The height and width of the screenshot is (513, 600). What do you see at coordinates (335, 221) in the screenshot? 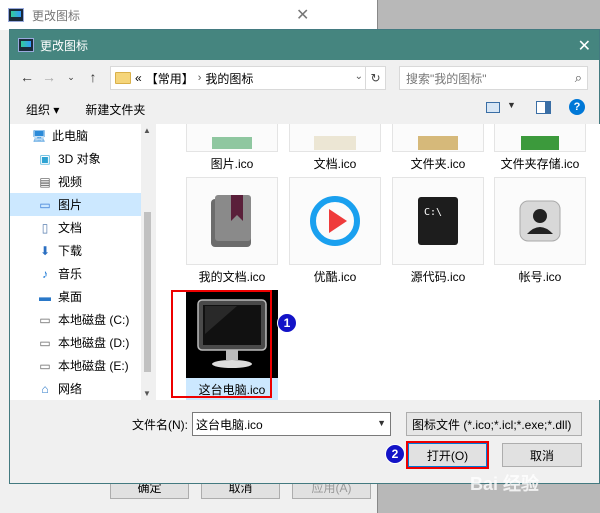
I see `youku-icon` at bounding box center [335, 221].